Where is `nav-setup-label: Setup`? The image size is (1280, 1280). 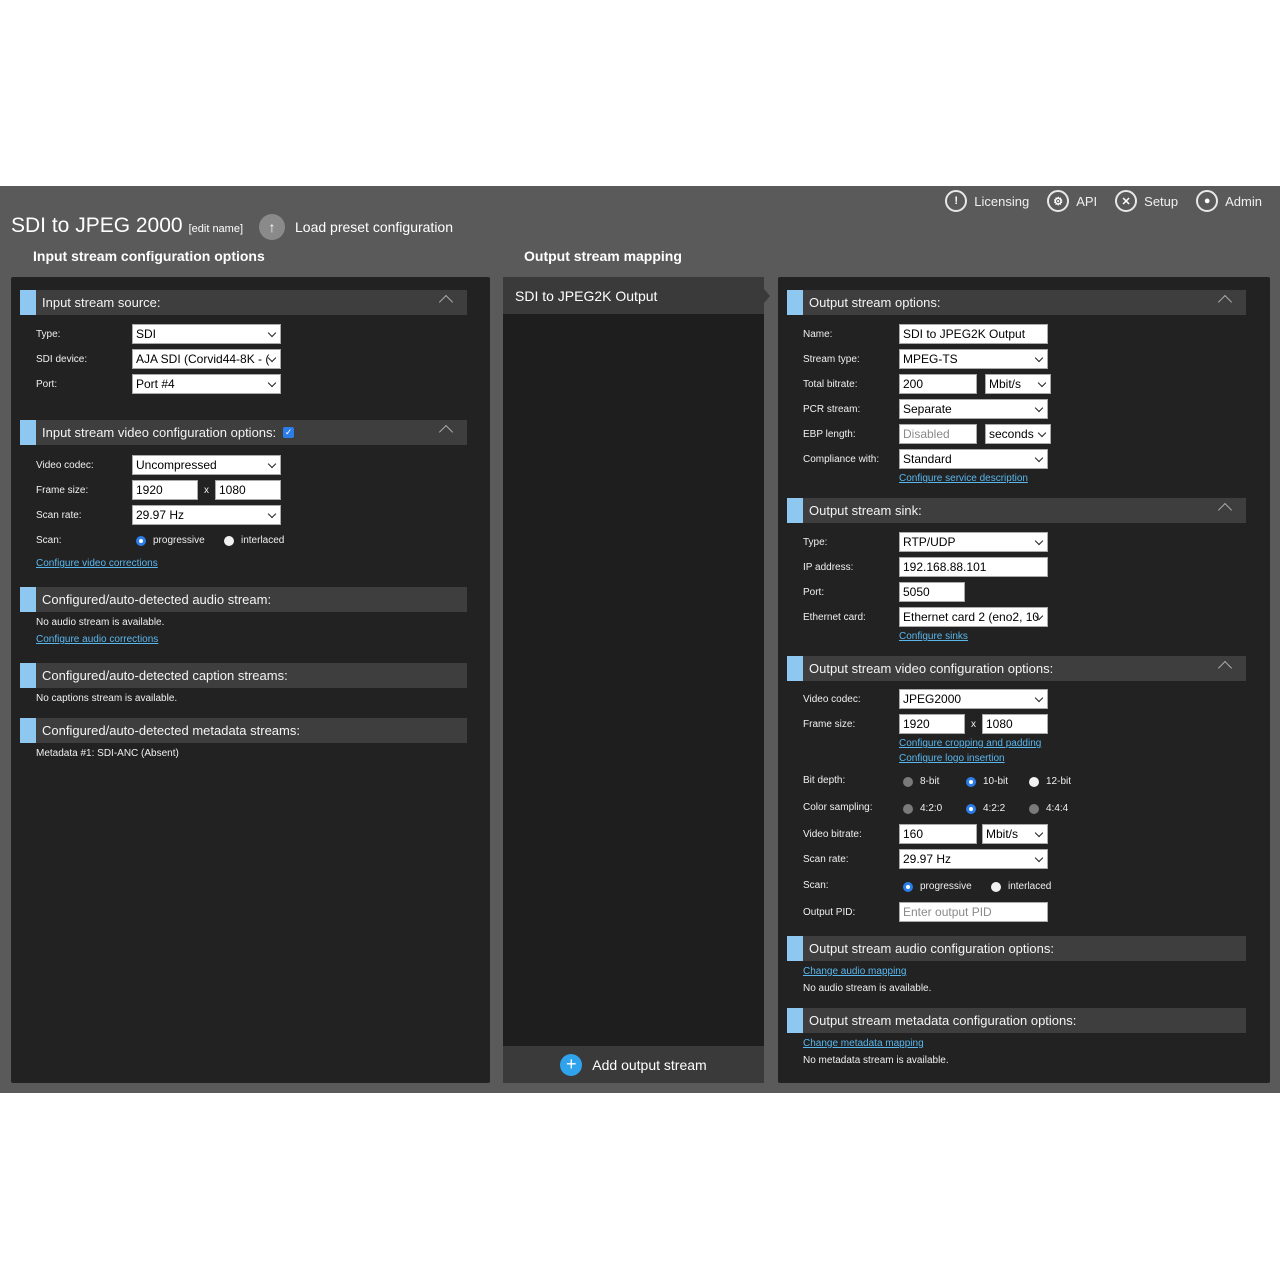 nav-setup-label: Setup is located at coordinates (1161, 201).